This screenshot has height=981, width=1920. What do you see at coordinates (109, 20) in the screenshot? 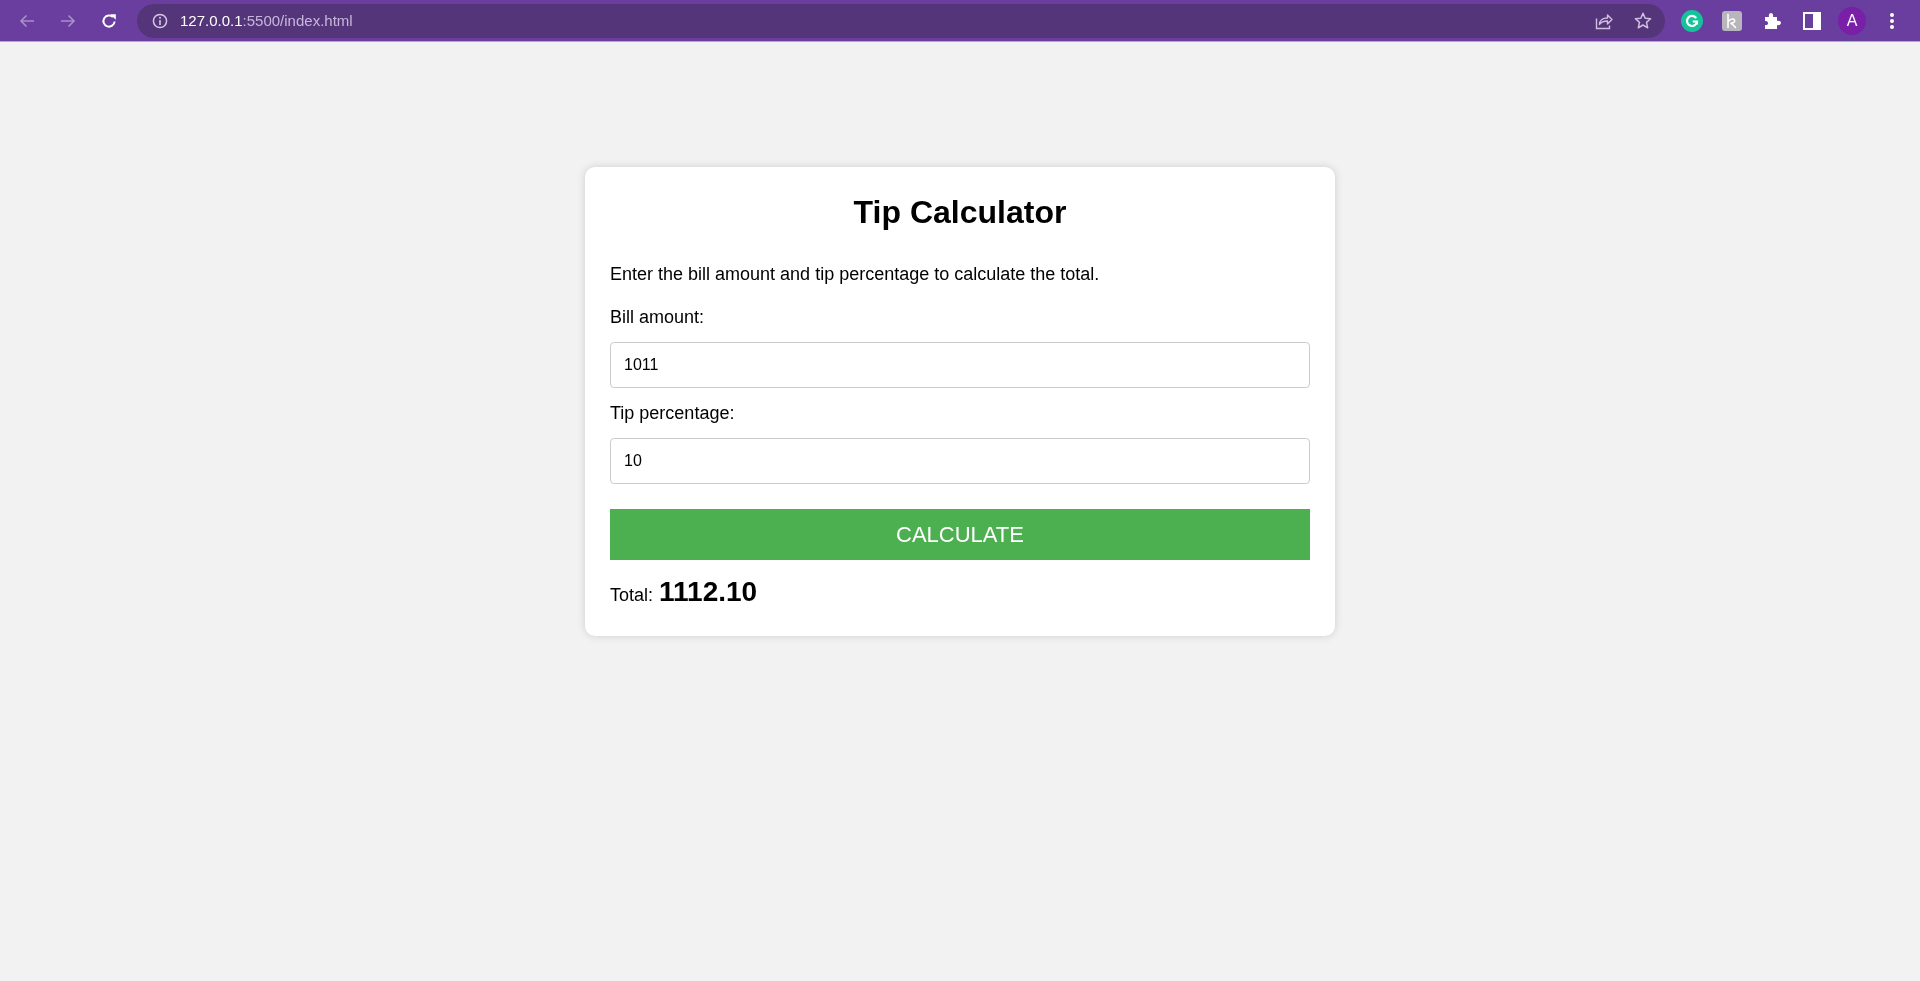
I see `reload-icon` at bounding box center [109, 20].